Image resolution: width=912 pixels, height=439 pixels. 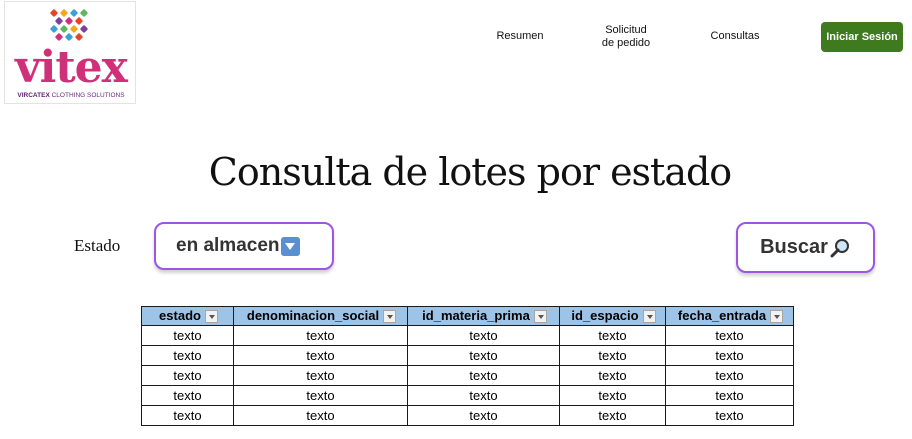 What do you see at coordinates (626, 30) in the screenshot?
I see `nav-solicitud-line1: Solicitud` at bounding box center [626, 30].